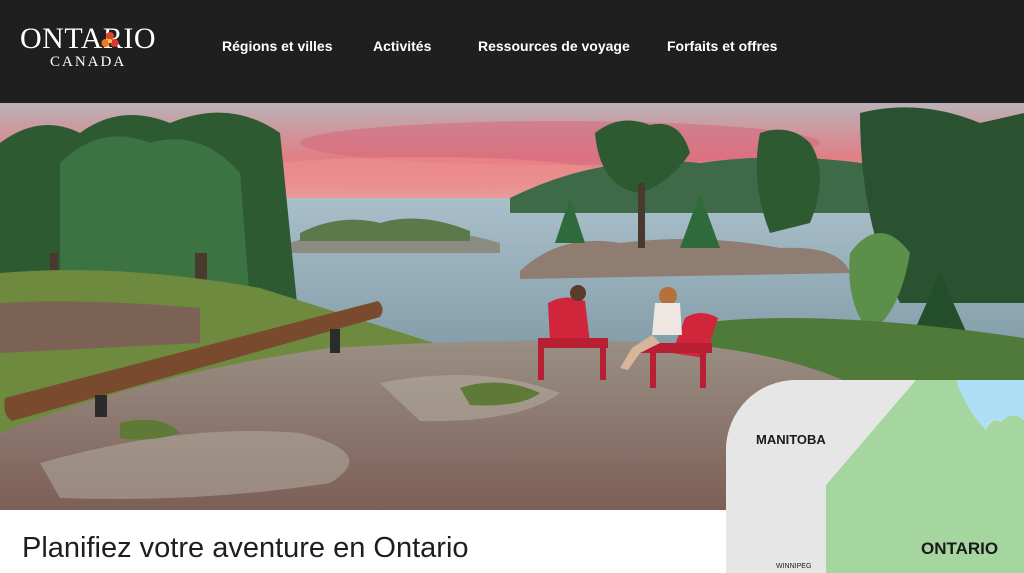  Describe the element at coordinates (794, 566) in the screenshot. I see `map-label-winnipeg: WINNIPEG` at that location.